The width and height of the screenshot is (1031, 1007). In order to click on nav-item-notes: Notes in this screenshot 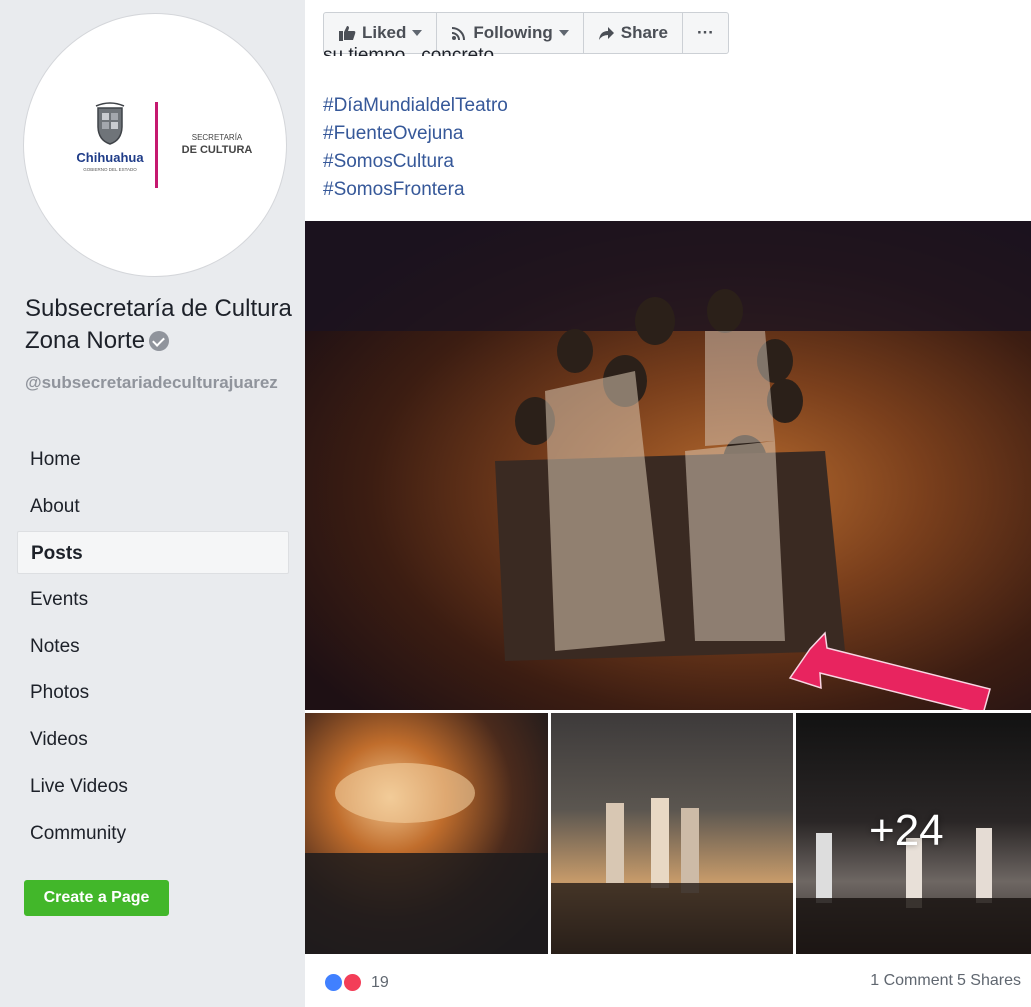, I will do `click(153, 646)`.